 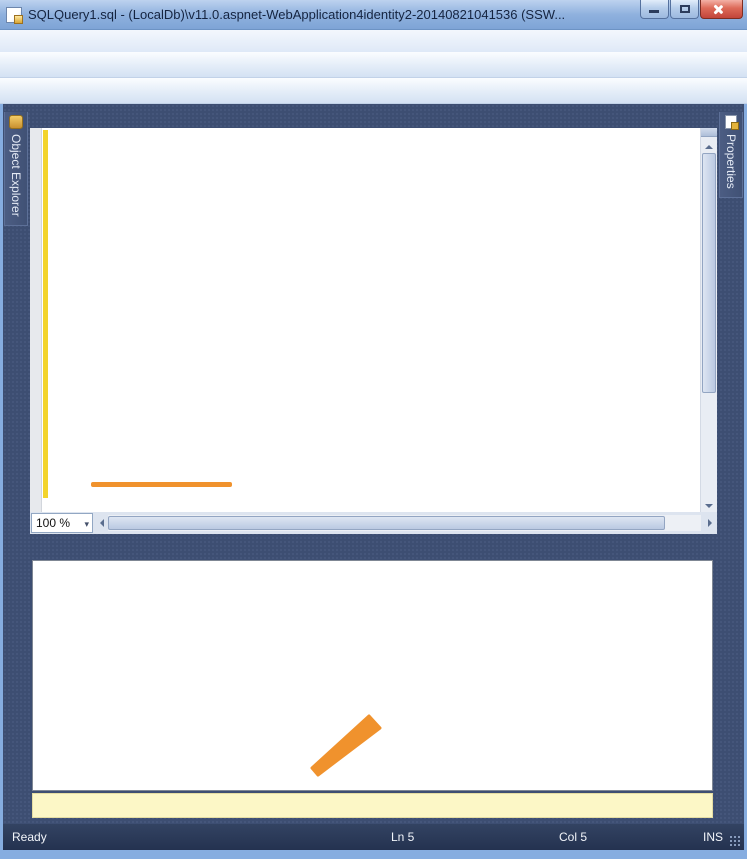 I want to click on scroll-right-icon, so click(x=709, y=523).